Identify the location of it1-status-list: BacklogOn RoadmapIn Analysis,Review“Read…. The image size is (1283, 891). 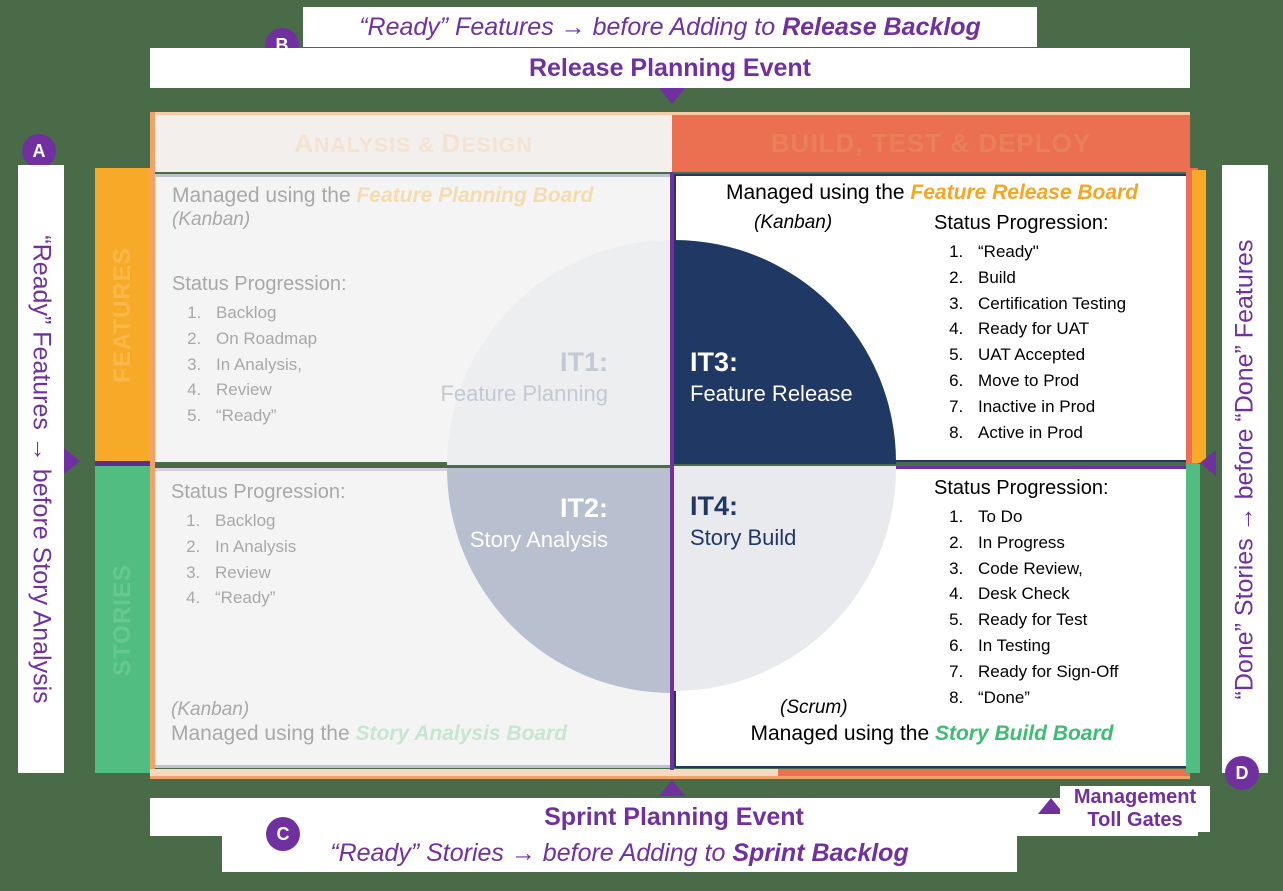
(259, 364).